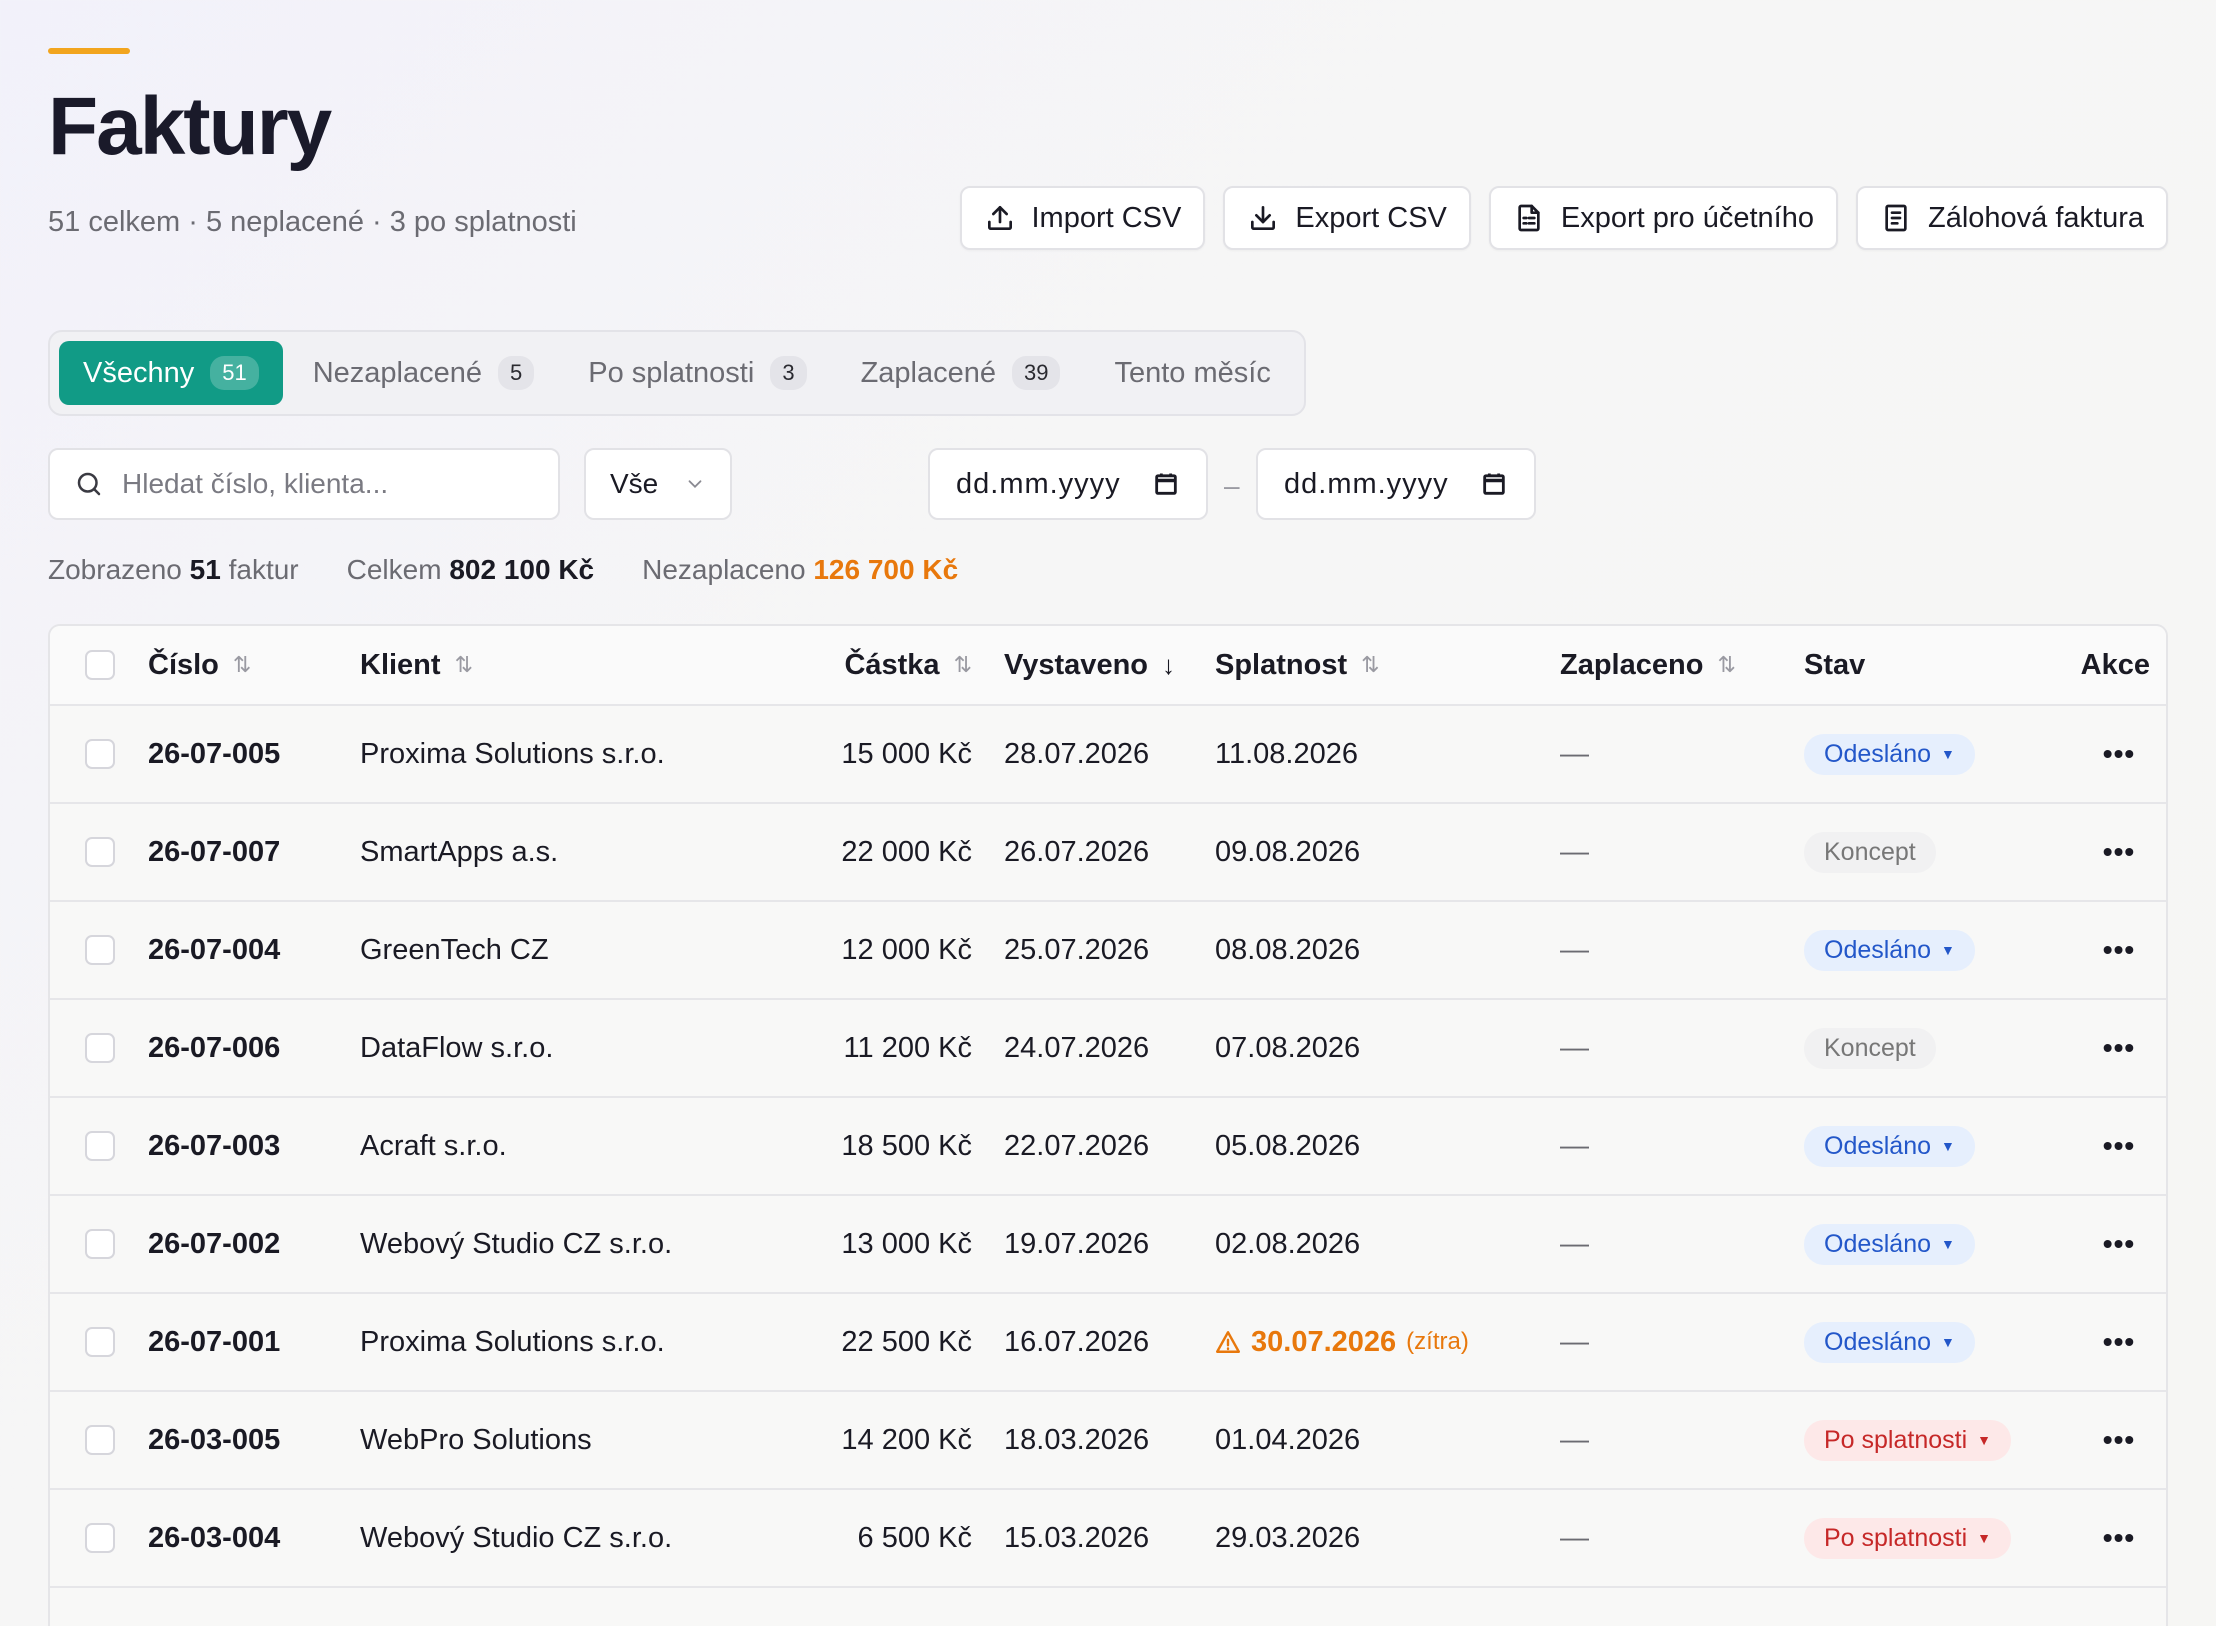  Describe the element at coordinates (2035, 217) in the screenshot. I see `advance-invoice-label: Zálohová faktura` at that location.